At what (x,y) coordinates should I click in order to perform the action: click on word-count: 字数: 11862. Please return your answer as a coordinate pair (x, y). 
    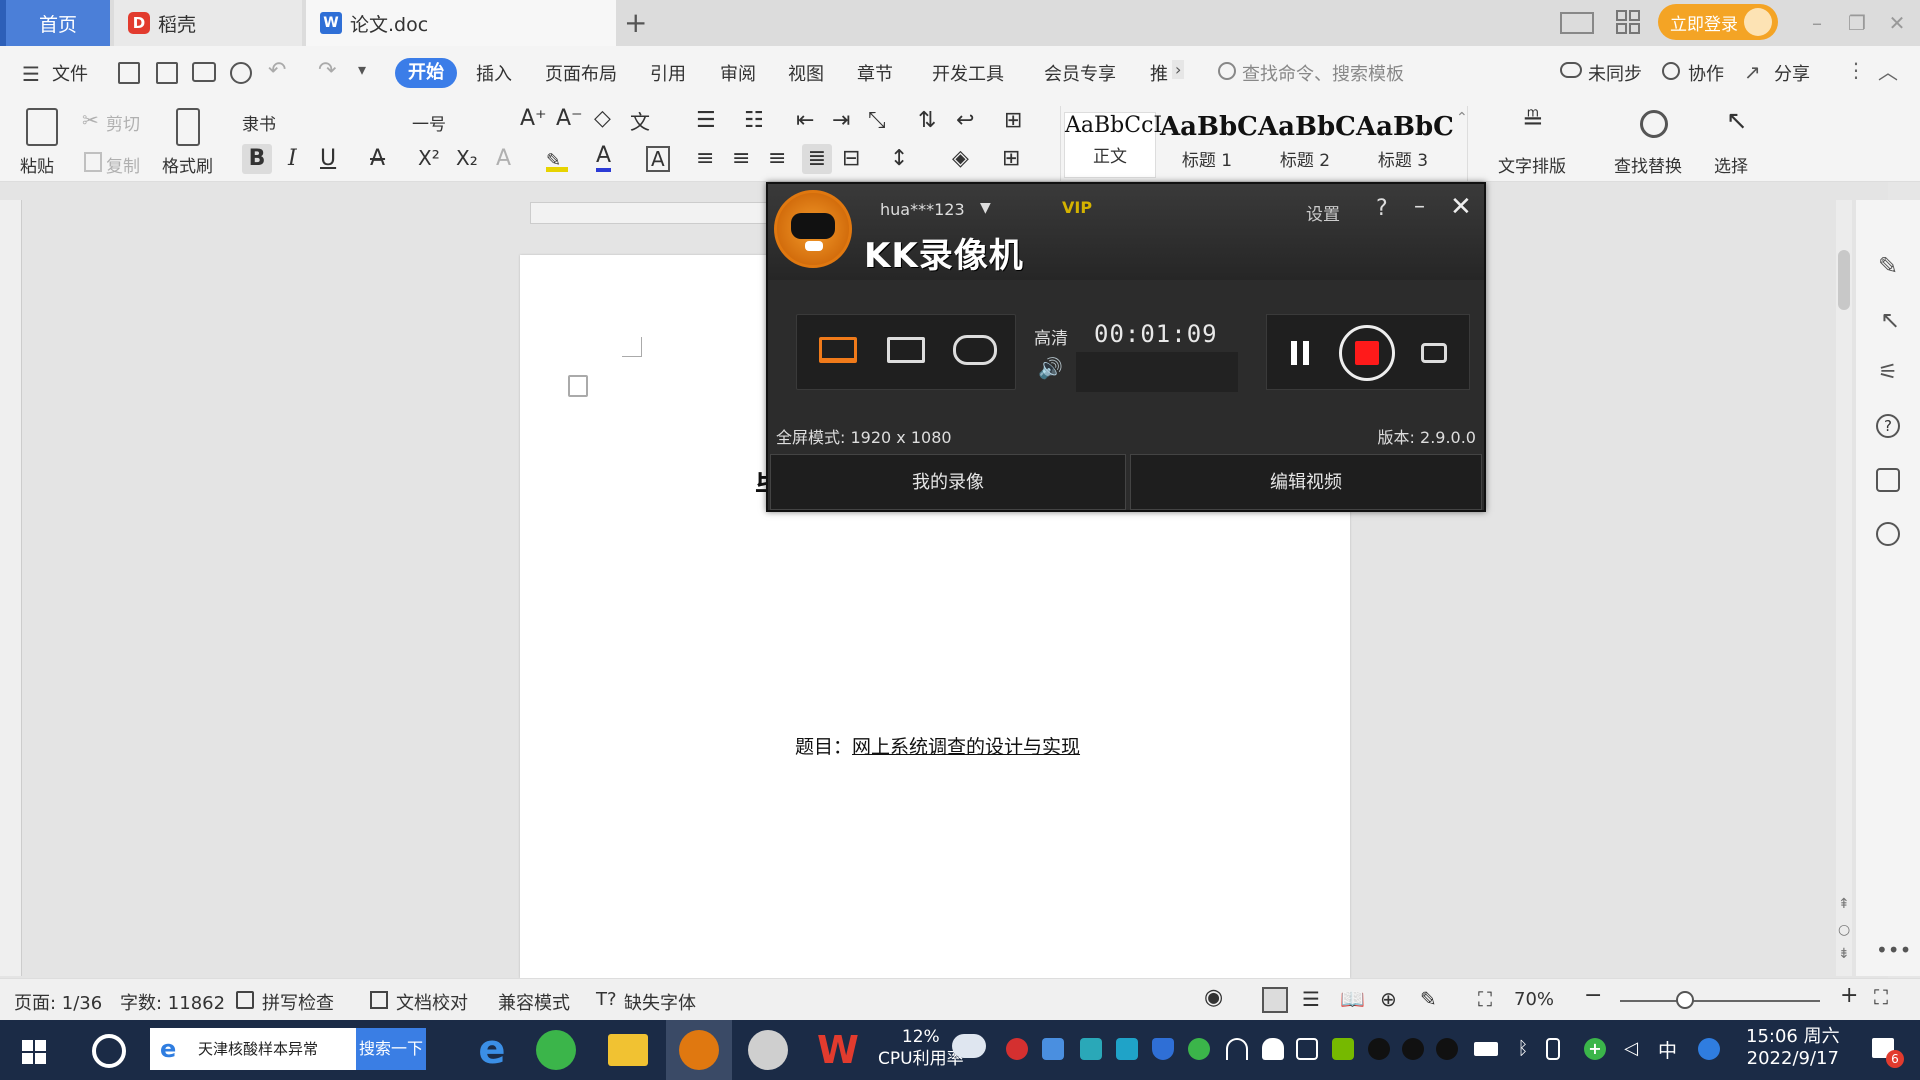
    Looking at the image, I should click on (172, 1002).